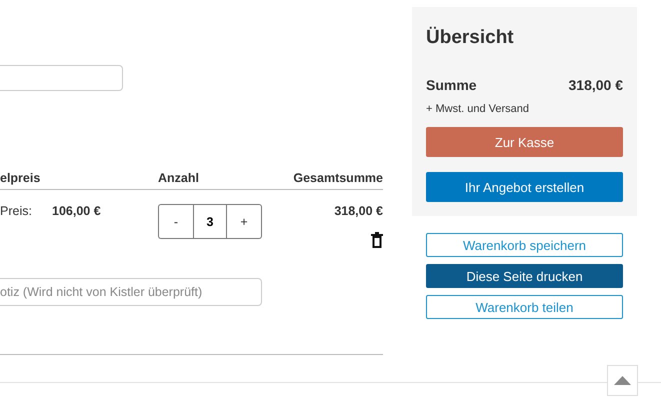  I want to click on quantity-field: 3, so click(210, 221).